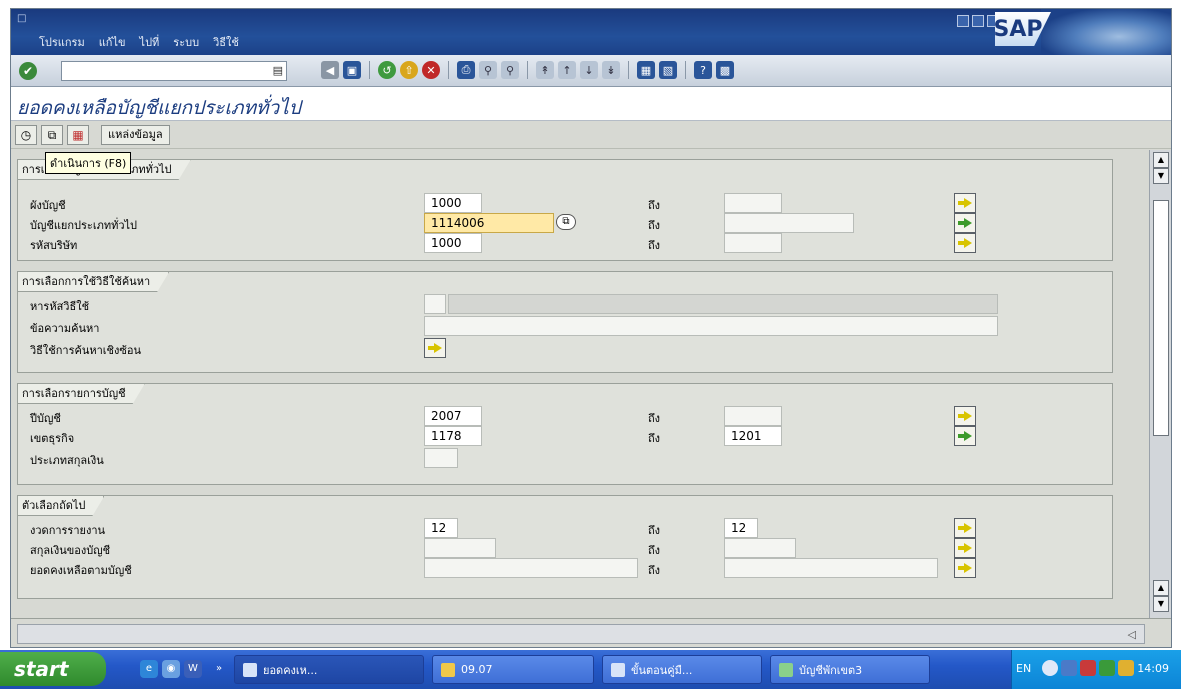  I want to click on row-reporting-period: งวดการรายงาน 12 ถึง 12, so click(565, 528).